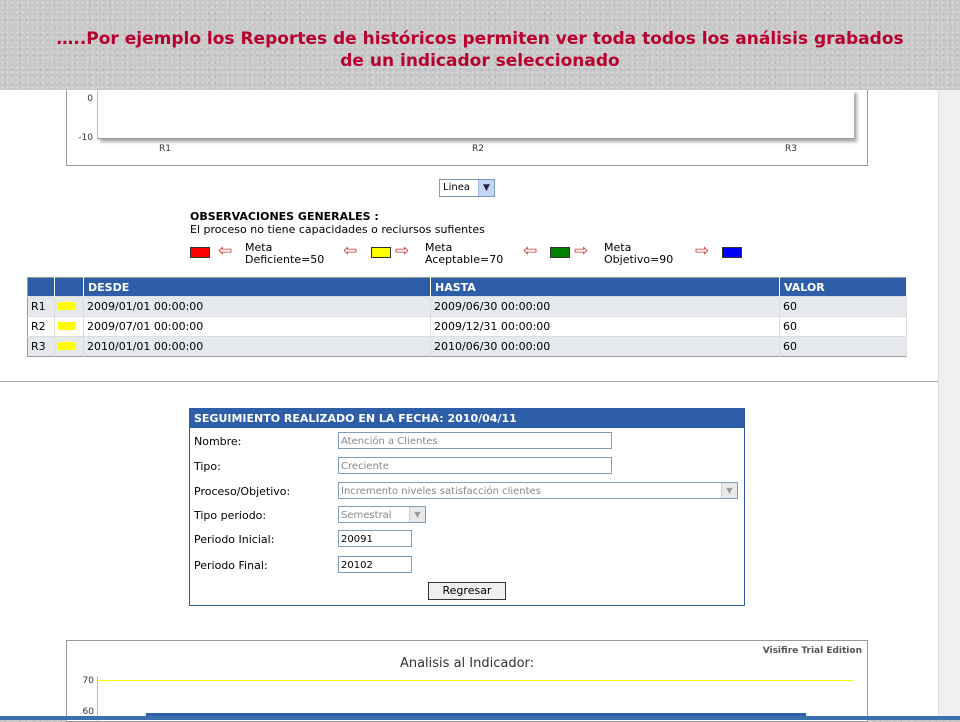 Image resolution: width=960 pixels, height=722 pixels. Describe the element at coordinates (480, 718) in the screenshot. I see `bottom-bar` at that location.